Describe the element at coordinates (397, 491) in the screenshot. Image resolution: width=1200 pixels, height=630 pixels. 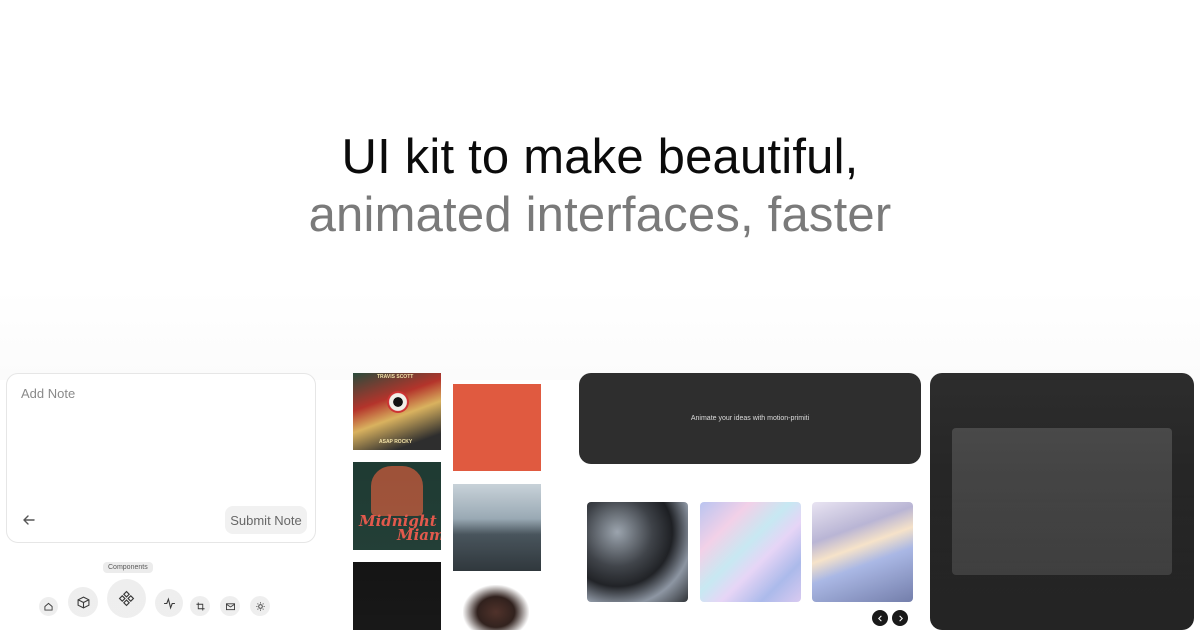
I see `album-figure` at that location.